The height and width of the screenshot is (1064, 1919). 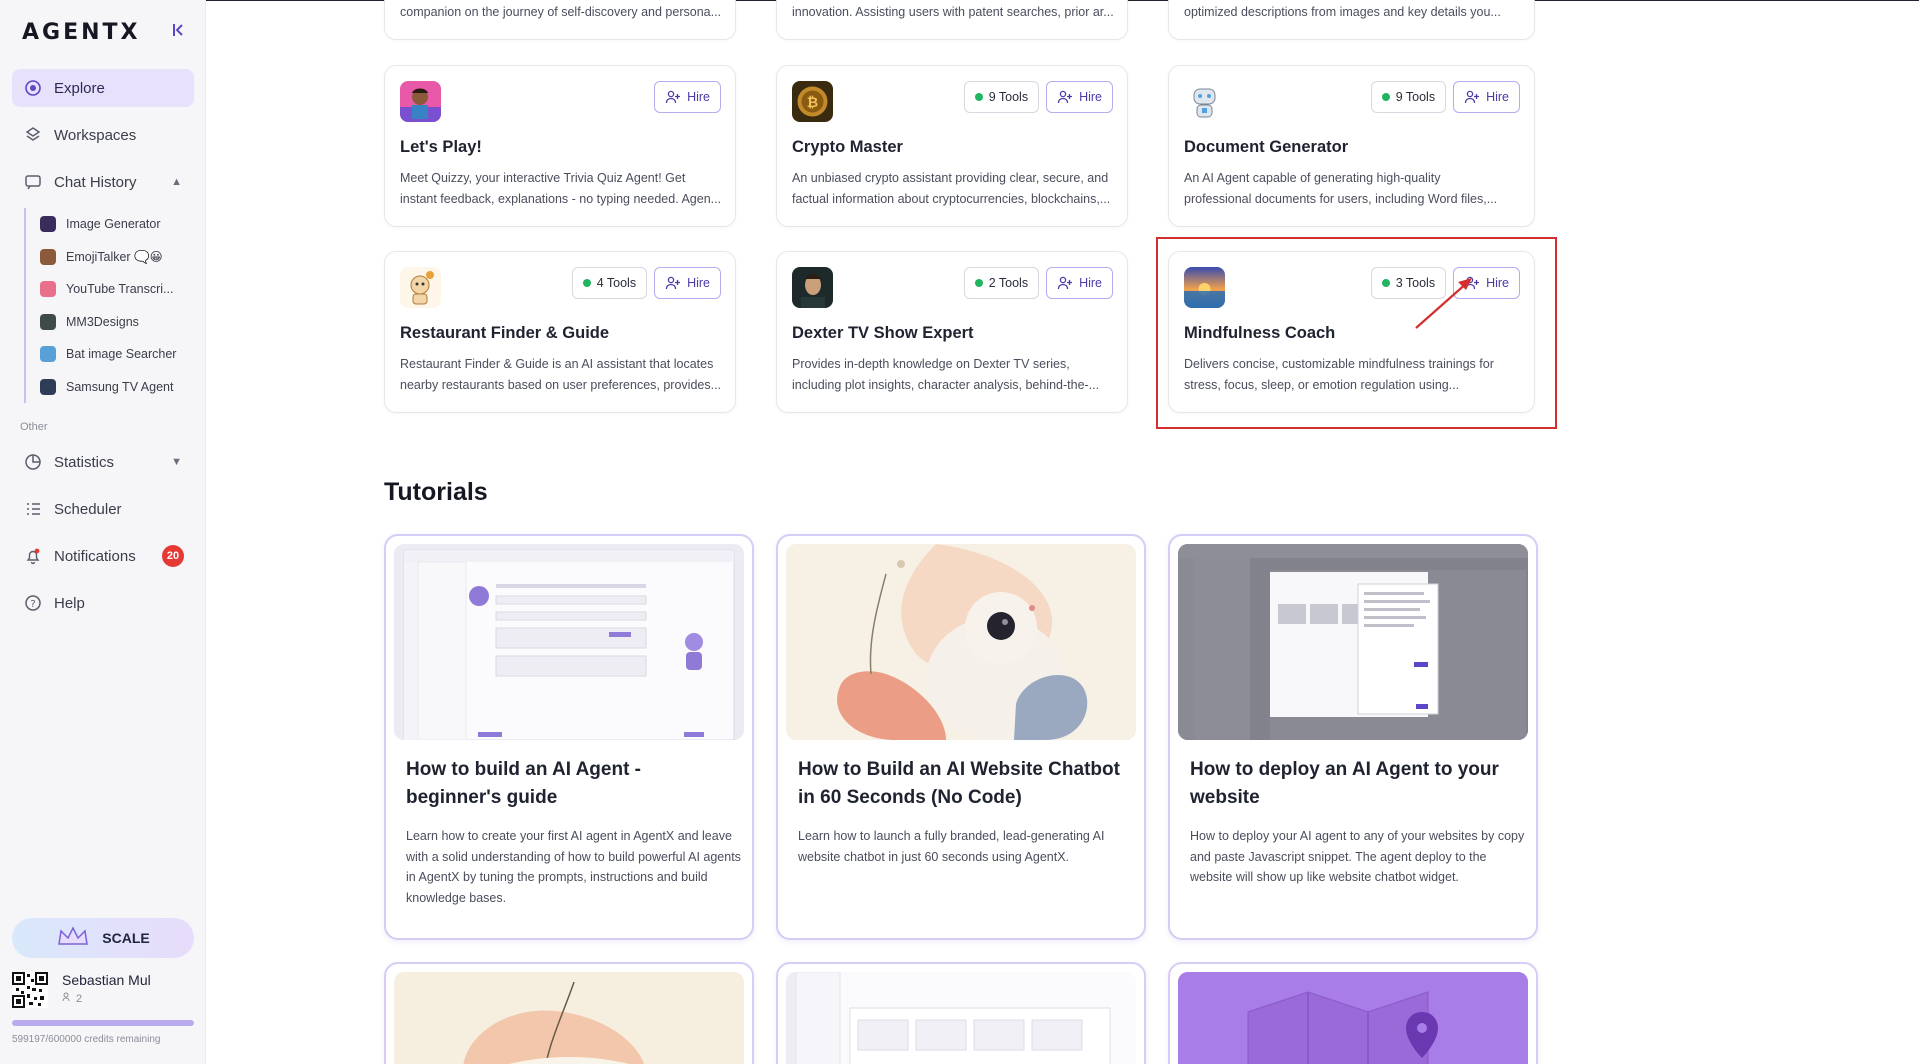 What do you see at coordinates (79, 998) in the screenshot?
I see `user-members-count: 2` at bounding box center [79, 998].